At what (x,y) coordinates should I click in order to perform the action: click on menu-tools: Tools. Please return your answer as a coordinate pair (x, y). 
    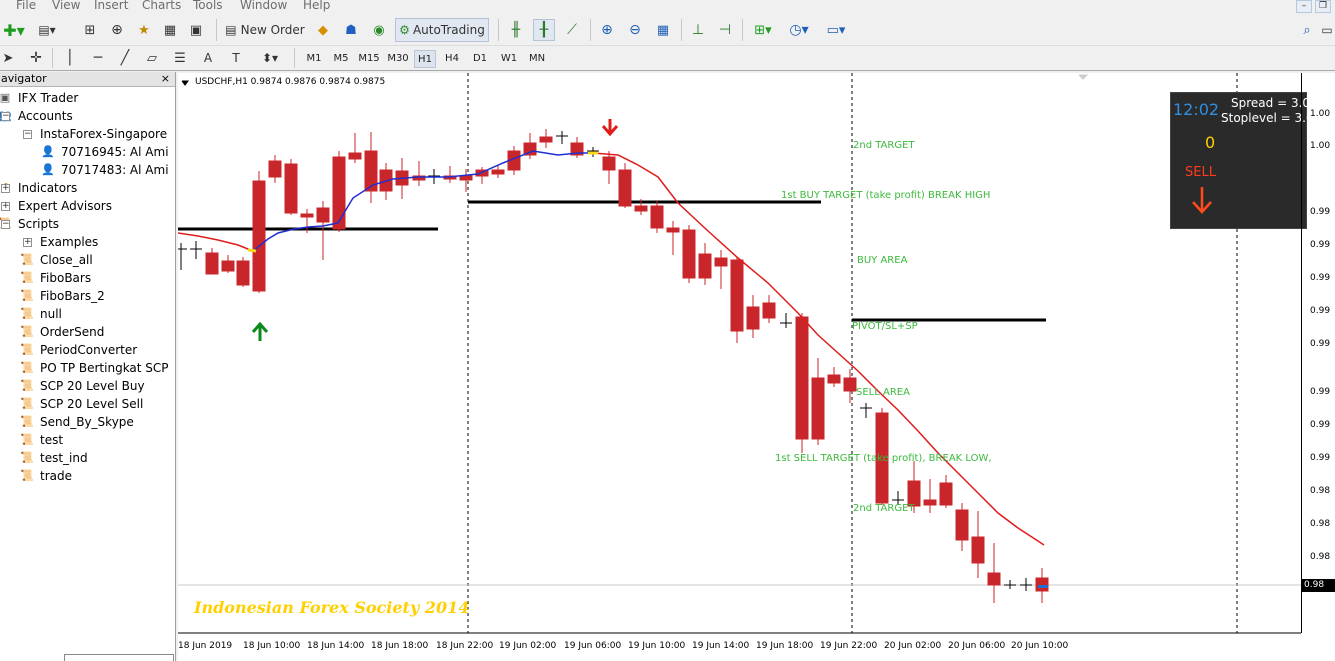
    Looking at the image, I should click on (208, 6).